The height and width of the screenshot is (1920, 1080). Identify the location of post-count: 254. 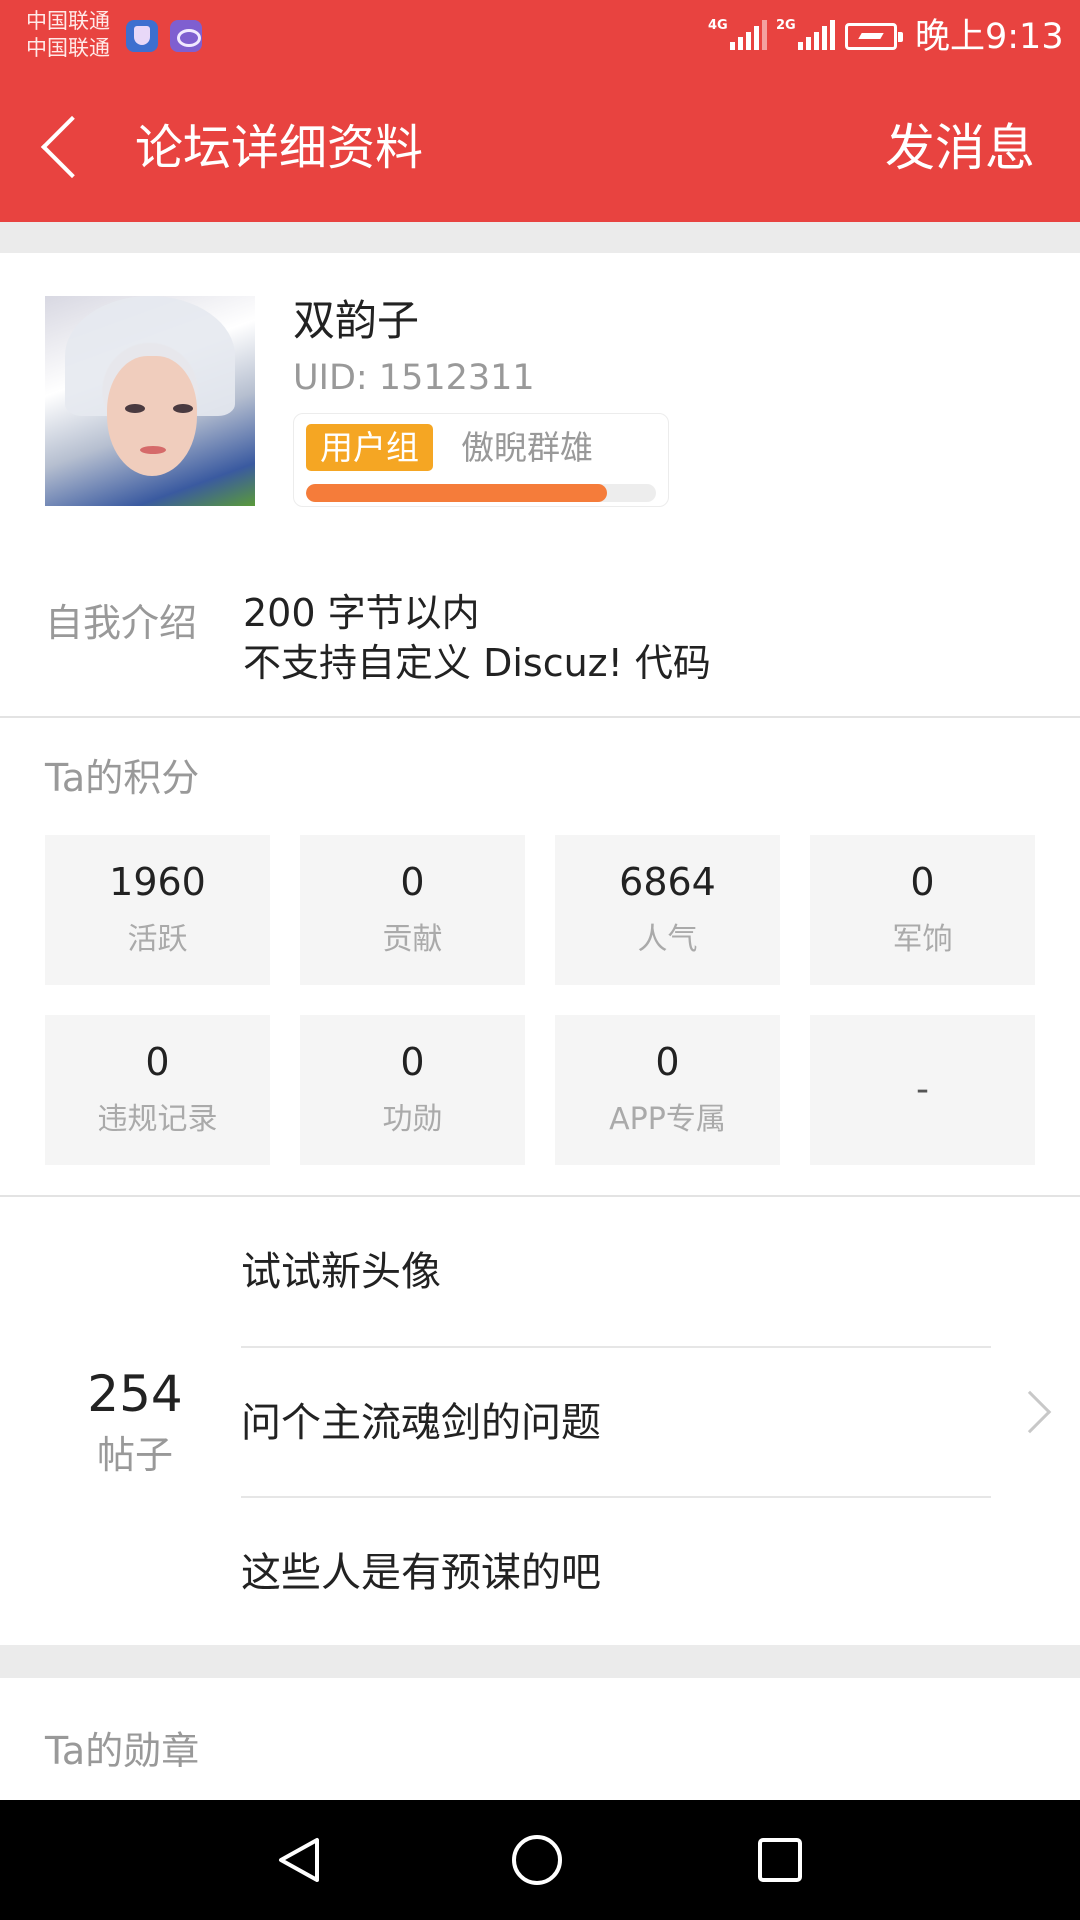
(135, 1394).